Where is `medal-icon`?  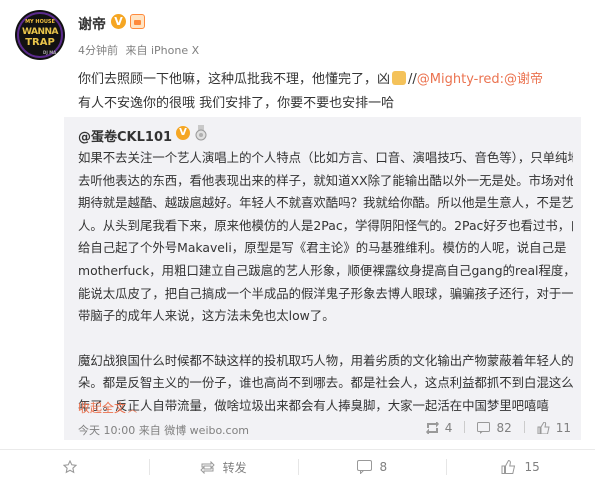
medal-icon is located at coordinates (201, 133).